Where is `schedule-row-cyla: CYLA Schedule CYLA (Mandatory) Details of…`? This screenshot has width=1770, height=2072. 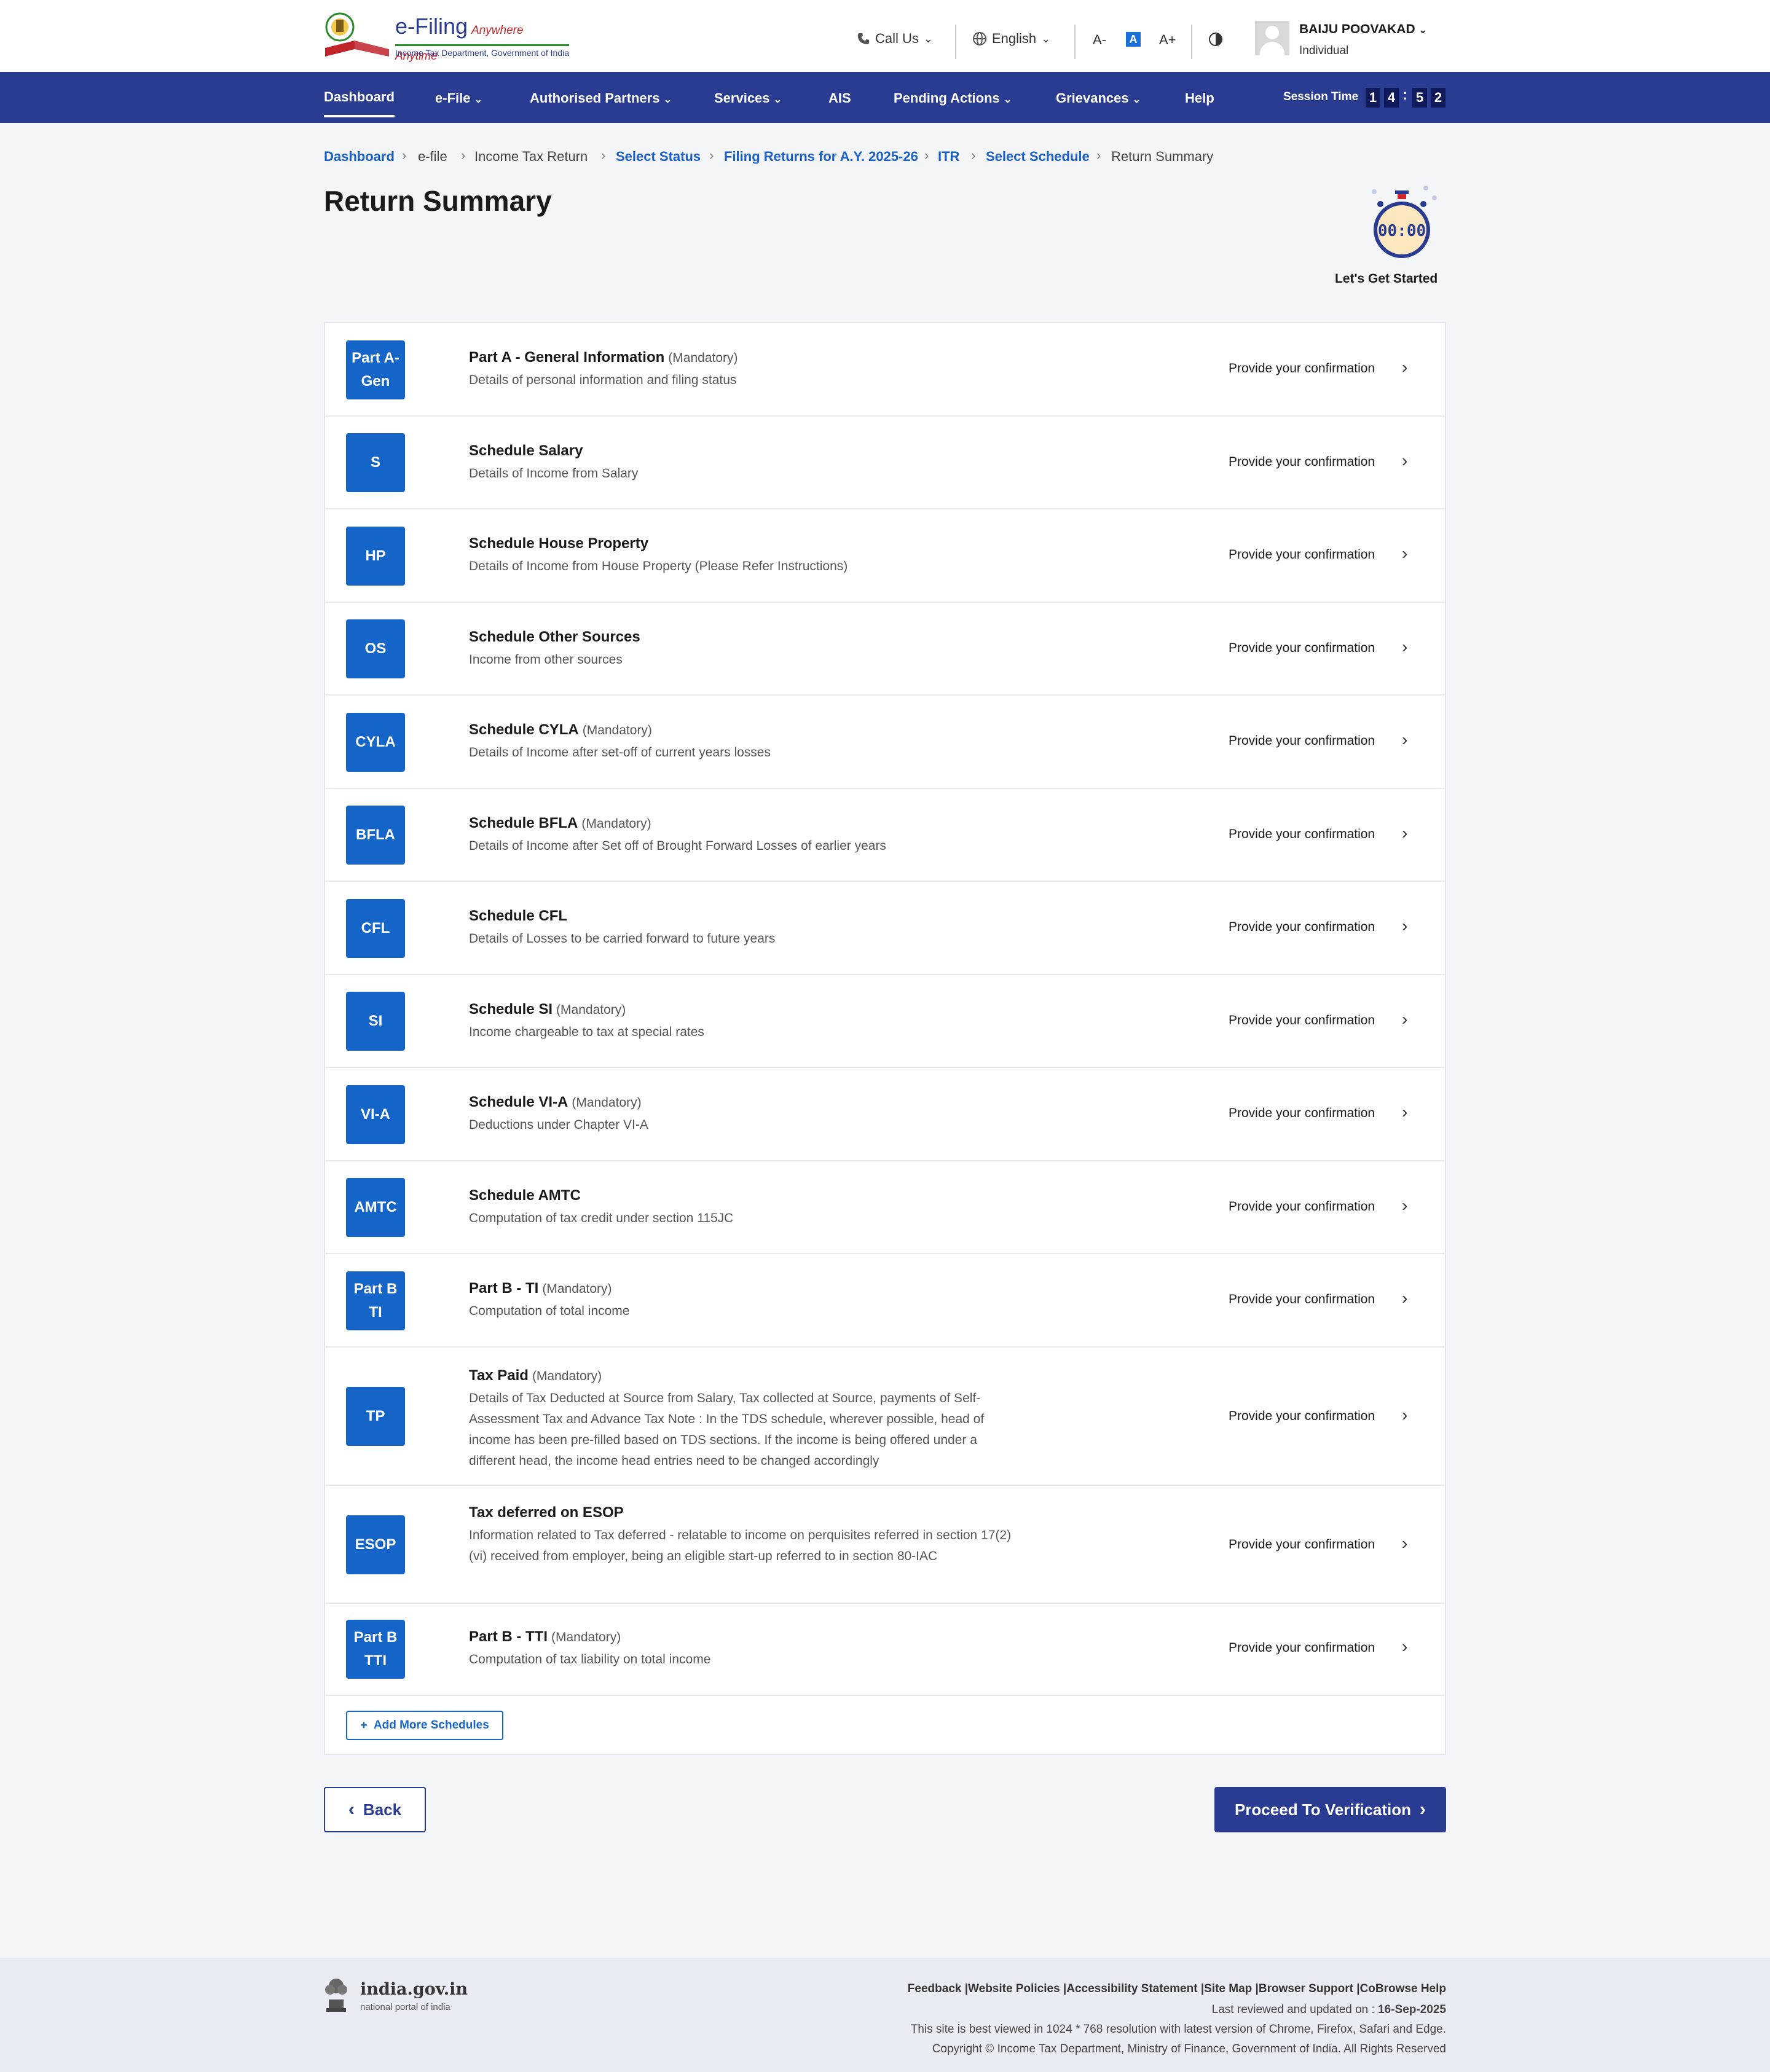 schedule-row-cyla: CYLA Schedule CYLA (Mandatory) Details of… is located at coordinates (885, 743).